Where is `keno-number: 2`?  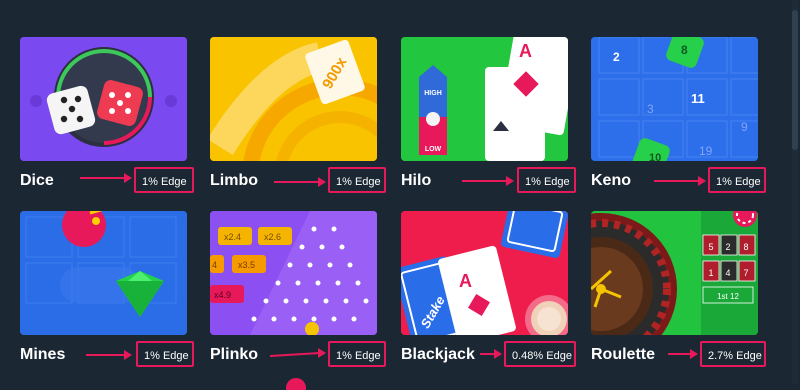
keno-number: 2 is located at coordinates (616, 57).